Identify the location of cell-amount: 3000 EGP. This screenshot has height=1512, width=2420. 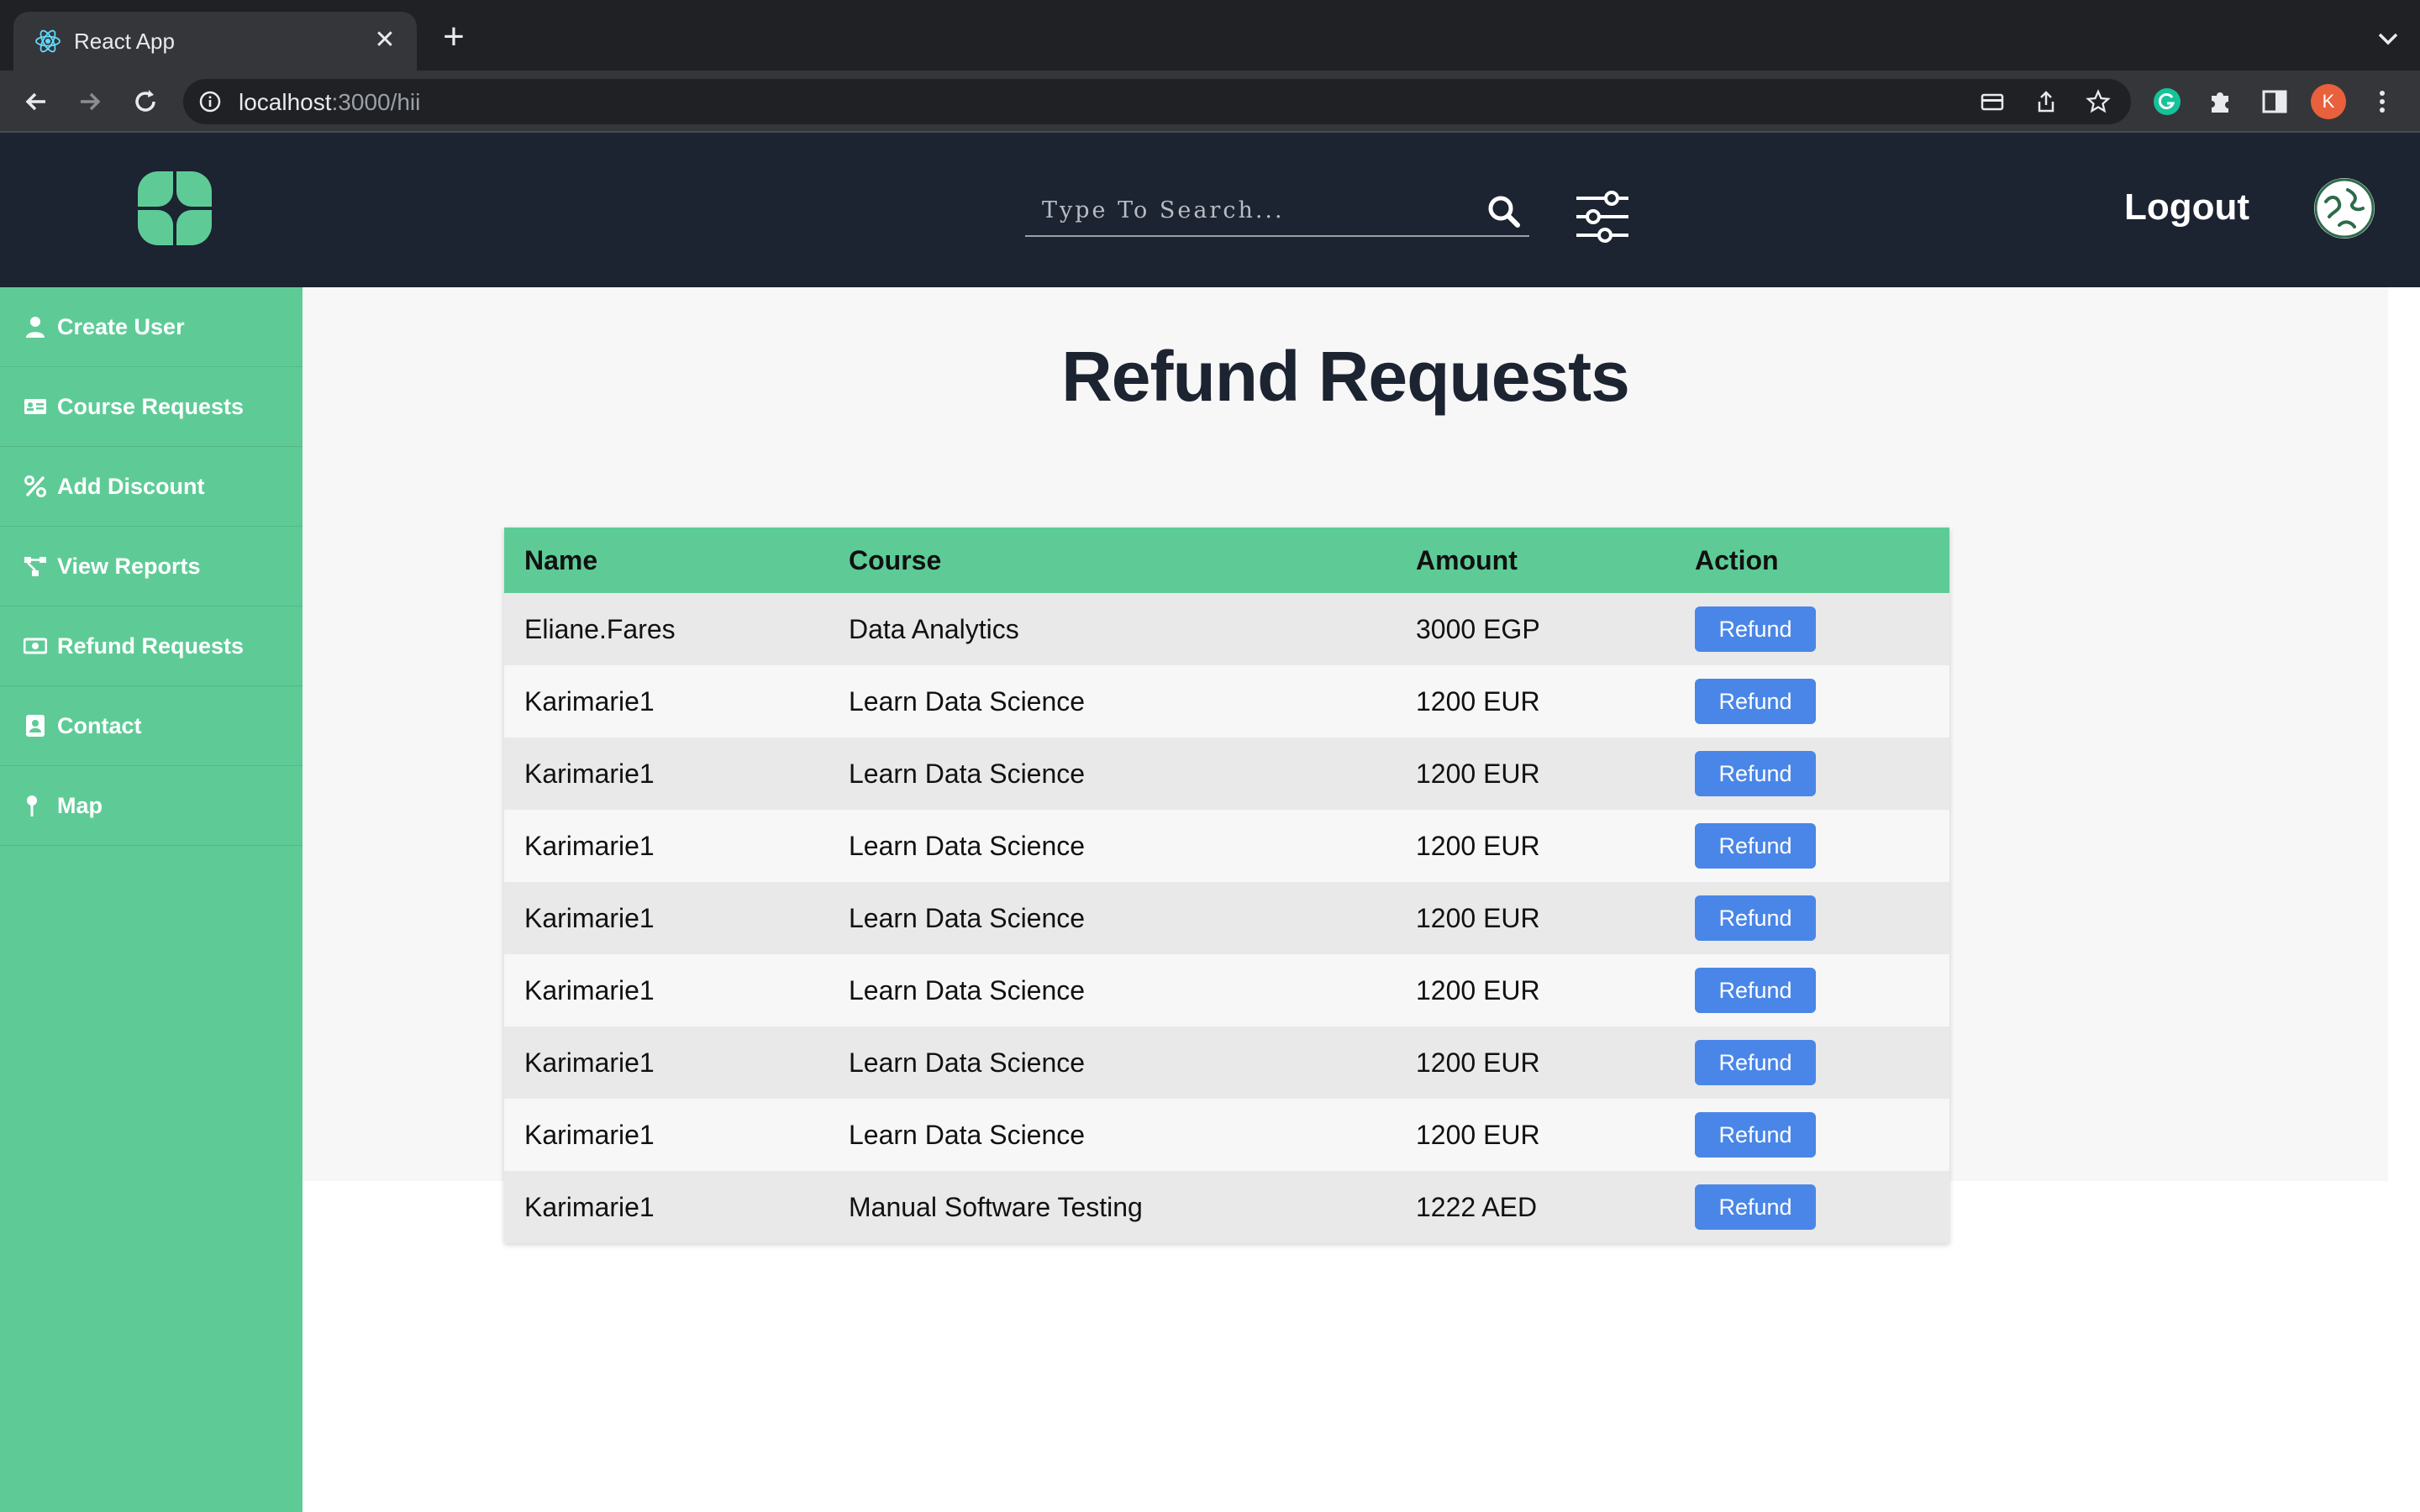
(1478, 628).